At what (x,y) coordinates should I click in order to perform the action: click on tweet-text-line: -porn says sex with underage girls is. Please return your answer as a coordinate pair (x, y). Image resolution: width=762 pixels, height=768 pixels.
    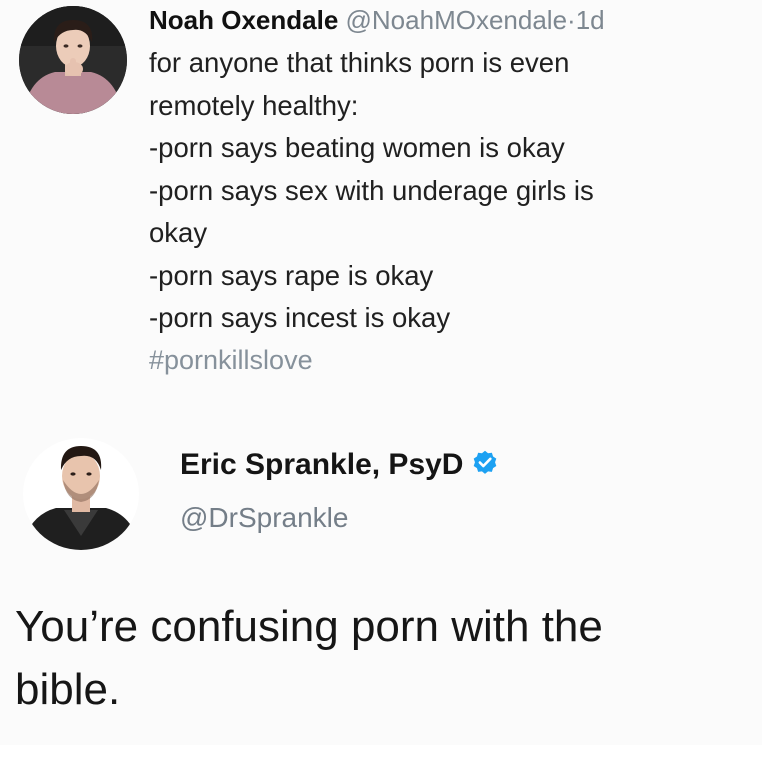
    Looking at the image, I should click on (371, 190).